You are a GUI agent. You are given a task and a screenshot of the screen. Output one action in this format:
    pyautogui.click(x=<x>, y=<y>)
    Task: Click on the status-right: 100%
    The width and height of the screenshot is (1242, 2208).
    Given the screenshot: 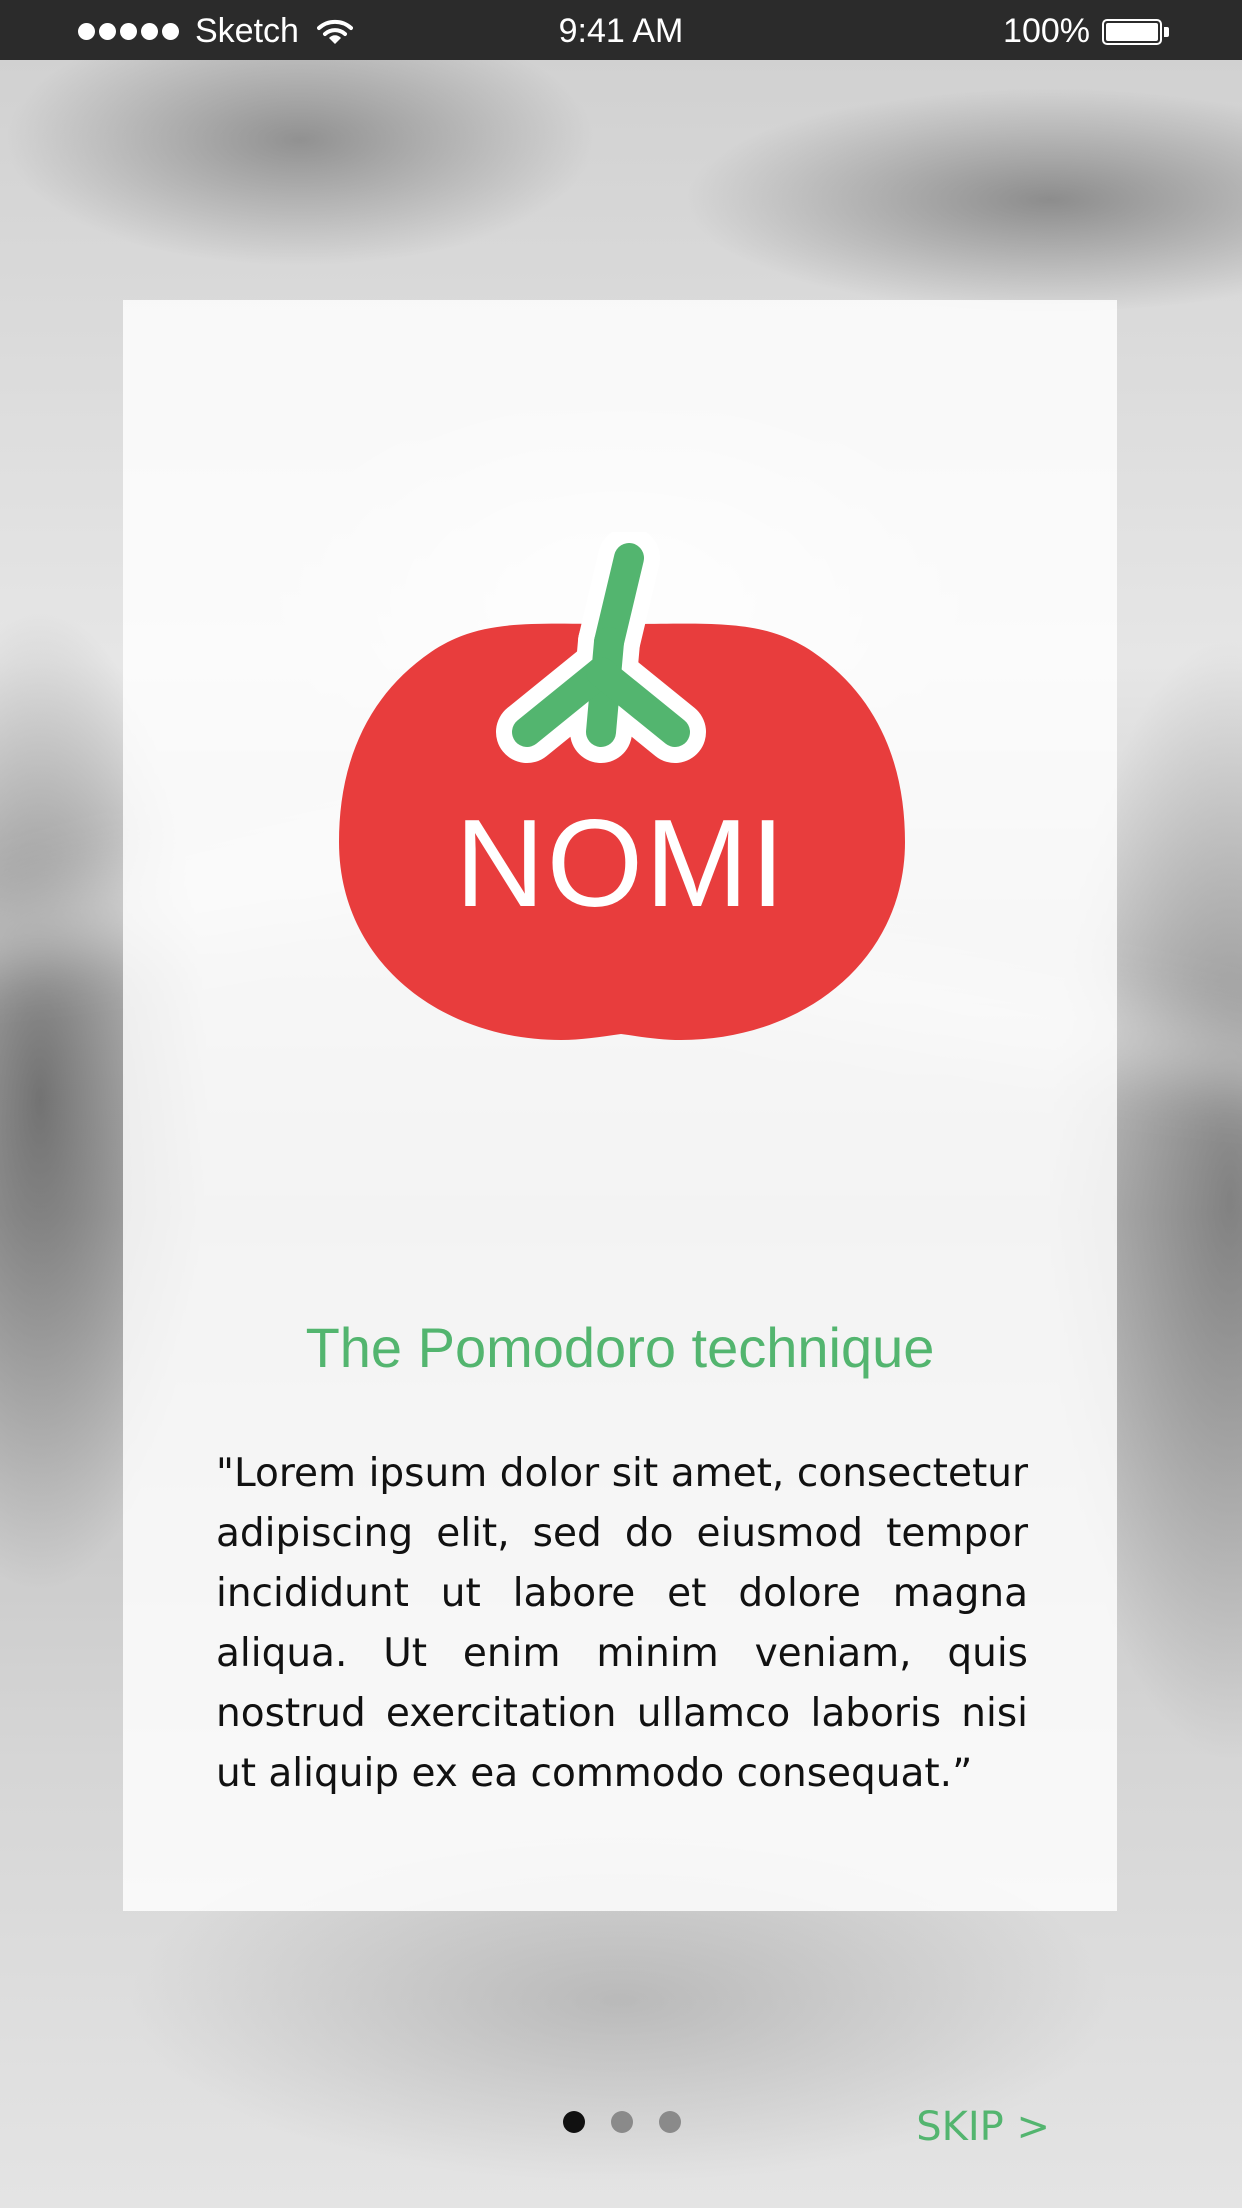 What is the action you would take?
    pyautogui.click(x=1086, y=31)
    